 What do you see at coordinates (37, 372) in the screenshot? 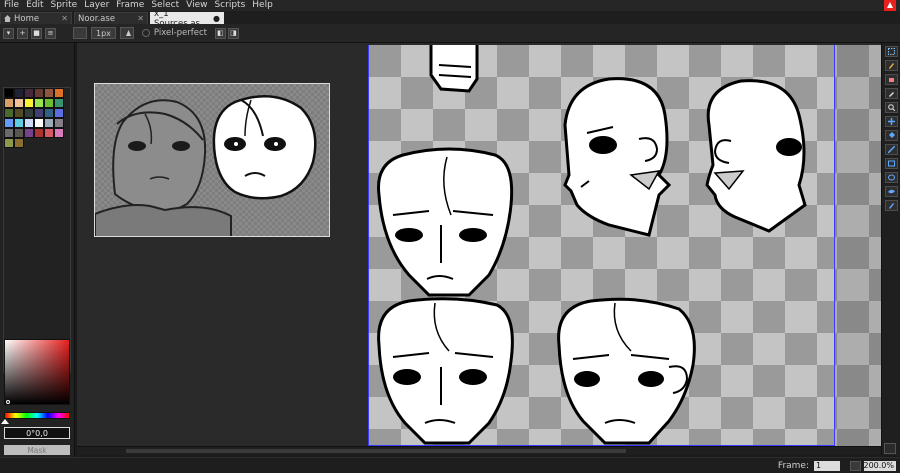
I see `color-picker-square` at bounding box center [37, 372].